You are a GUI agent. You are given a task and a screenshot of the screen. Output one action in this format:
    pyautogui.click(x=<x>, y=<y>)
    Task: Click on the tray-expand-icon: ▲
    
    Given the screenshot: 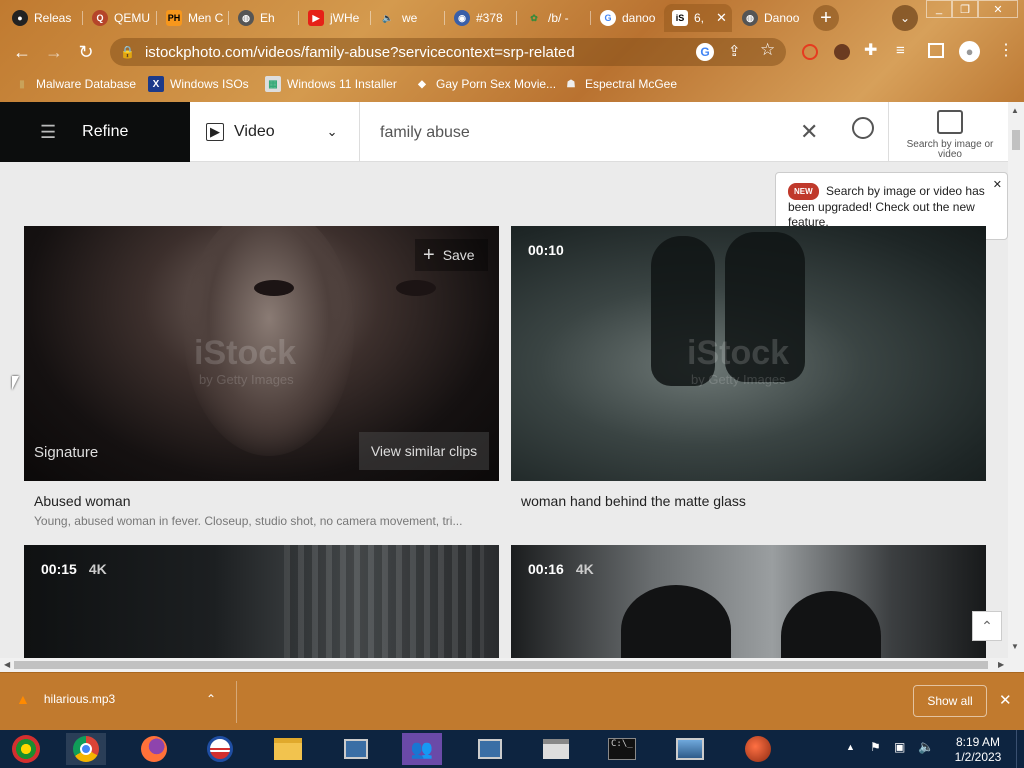 What is the action you would take?
    pyautogui.click(x=850, y=747)
    